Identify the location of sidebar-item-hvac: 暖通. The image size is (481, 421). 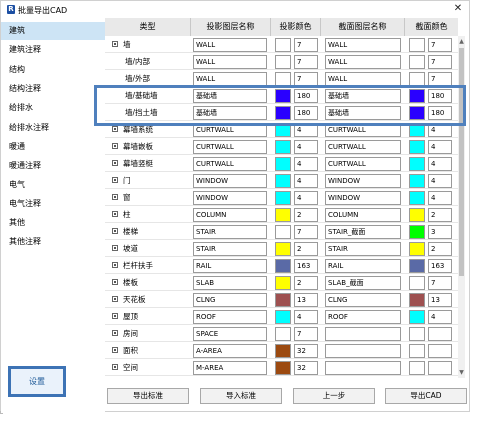
(17, 147).